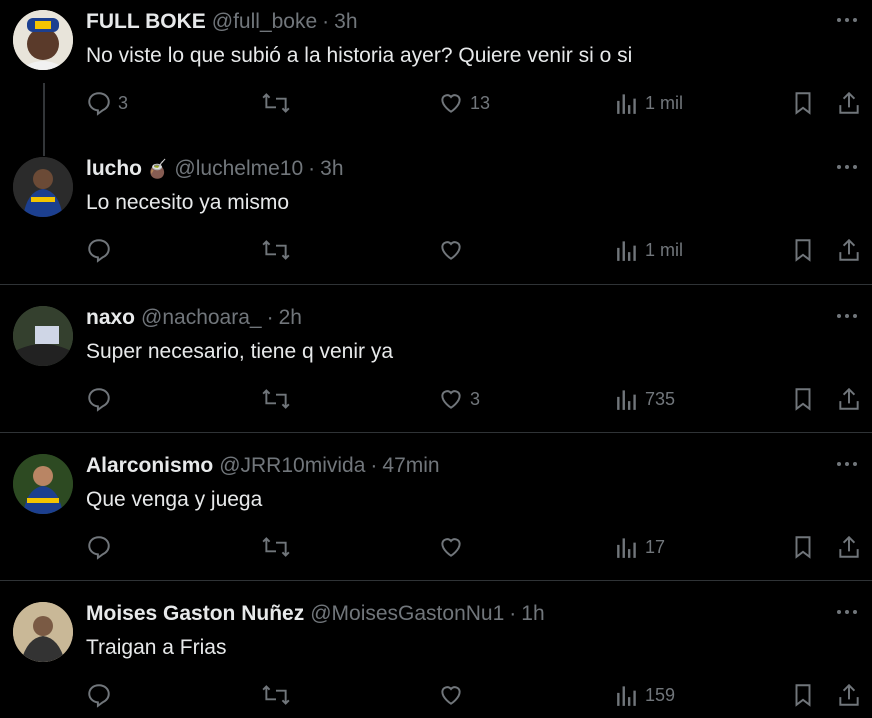  What do you see at coordinates (292, 466) in the screenshot?
I see `author-handle: @JRR10mivida` at bounding box center [292, 466].